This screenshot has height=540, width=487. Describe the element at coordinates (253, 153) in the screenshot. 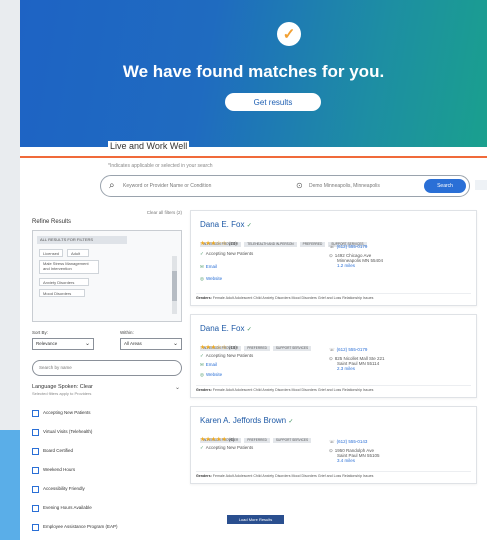

I see `section-divider` at that location.